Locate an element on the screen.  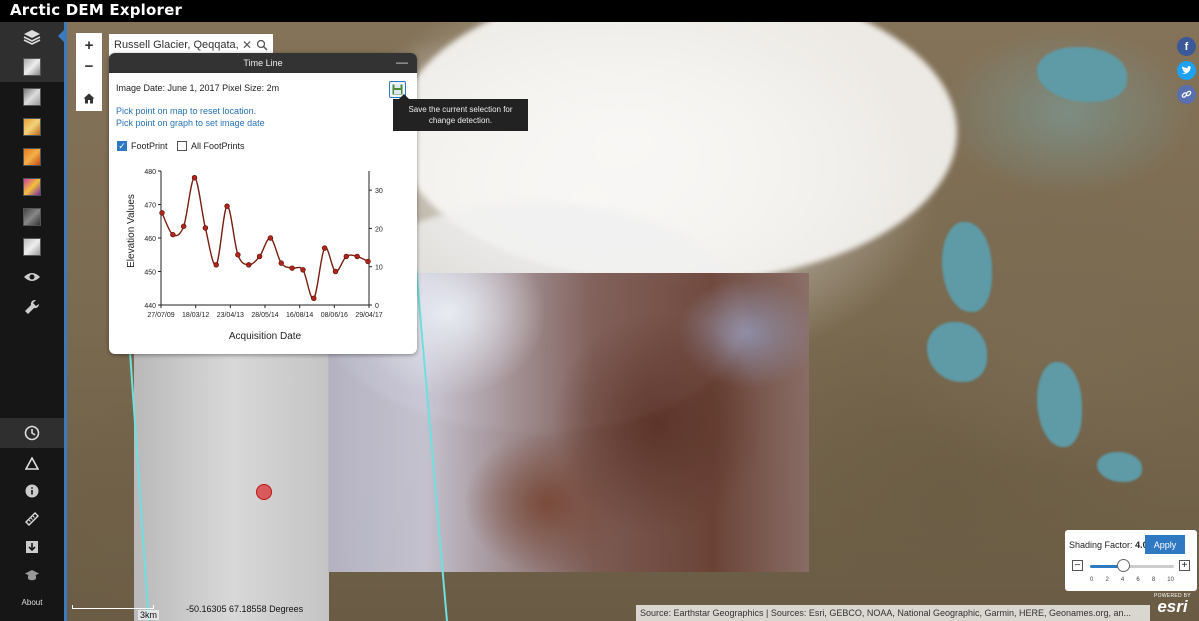
shading-label: Shading Factor: 4.0 is located at coordinates (1108, 545).